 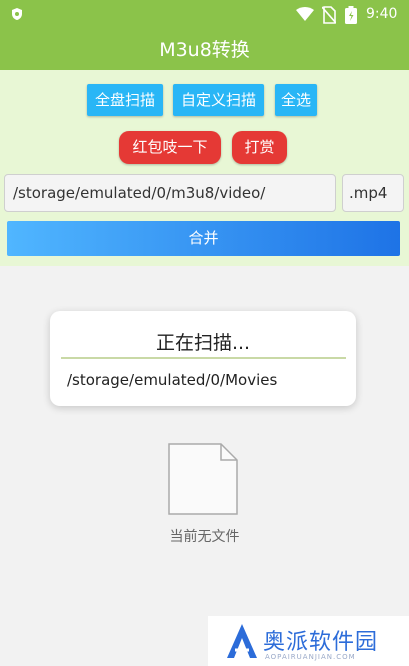 What do you see at coordinates (218, 100) in the screenshot?
I see `custom-scan-button: 自定义扫描` at bounding box center [218, 100].